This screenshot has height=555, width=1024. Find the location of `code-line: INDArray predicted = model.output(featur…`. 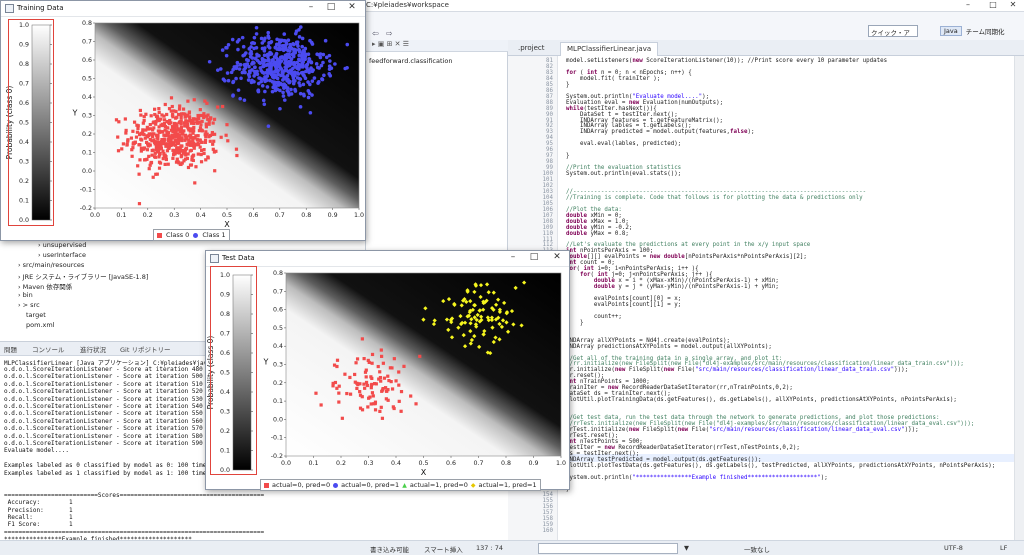

code-line: INDArray predicted = model.output(featur… is located at coordinates (660, 132).